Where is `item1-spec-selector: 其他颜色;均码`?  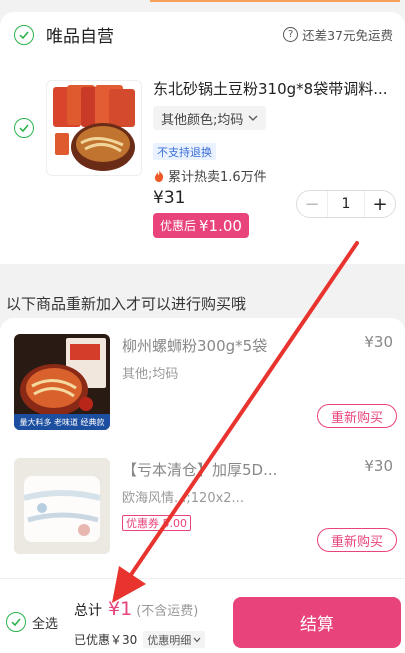 item1-spec-selector: 其他颜色;均码 is located at coordinates (210, 118).